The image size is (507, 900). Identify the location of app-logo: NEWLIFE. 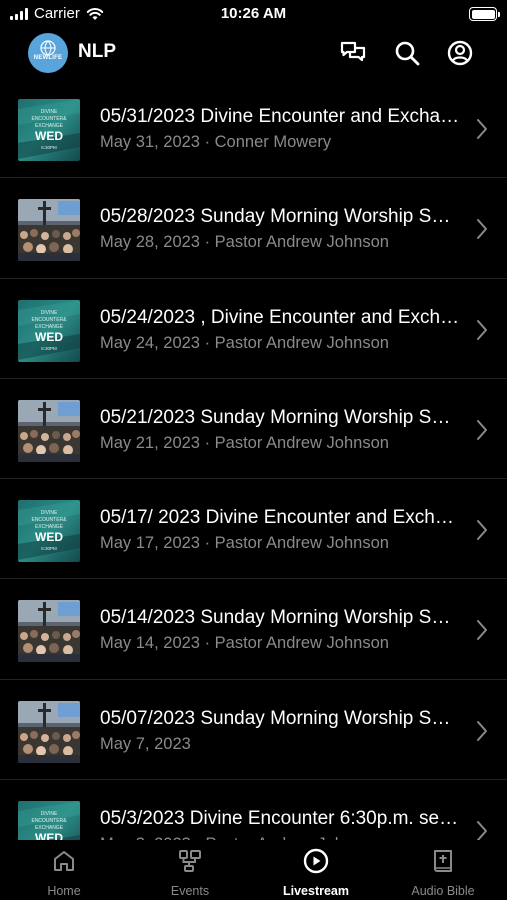
(48, 53).